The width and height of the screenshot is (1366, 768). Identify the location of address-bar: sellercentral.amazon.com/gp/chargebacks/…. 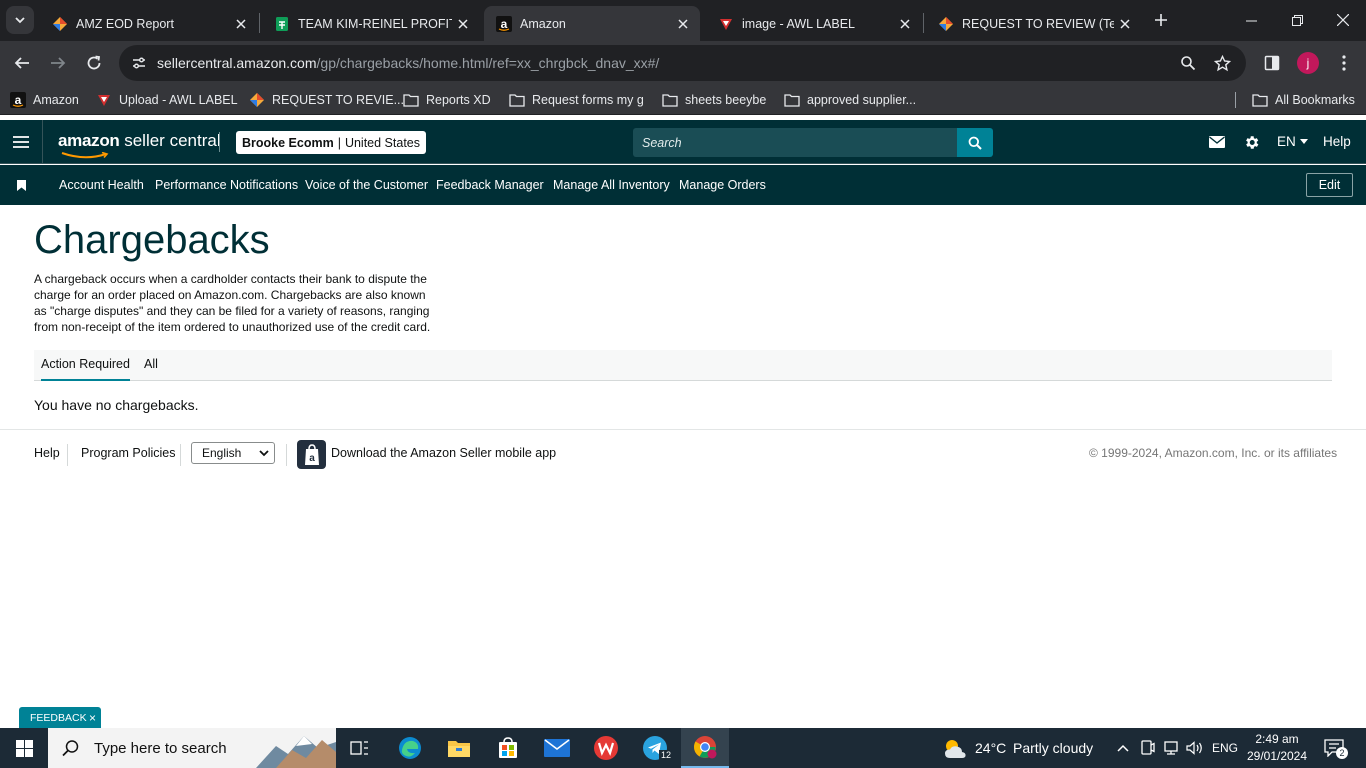
(682, 63).